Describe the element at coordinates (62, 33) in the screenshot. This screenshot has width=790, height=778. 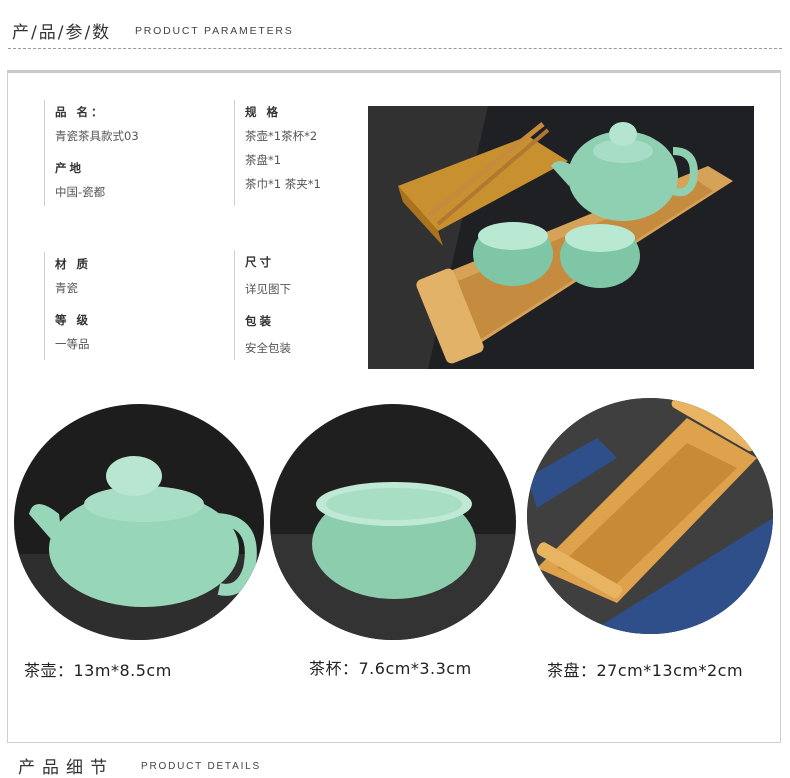
I see `section-title-cn: 产/品/参/数` at that location.